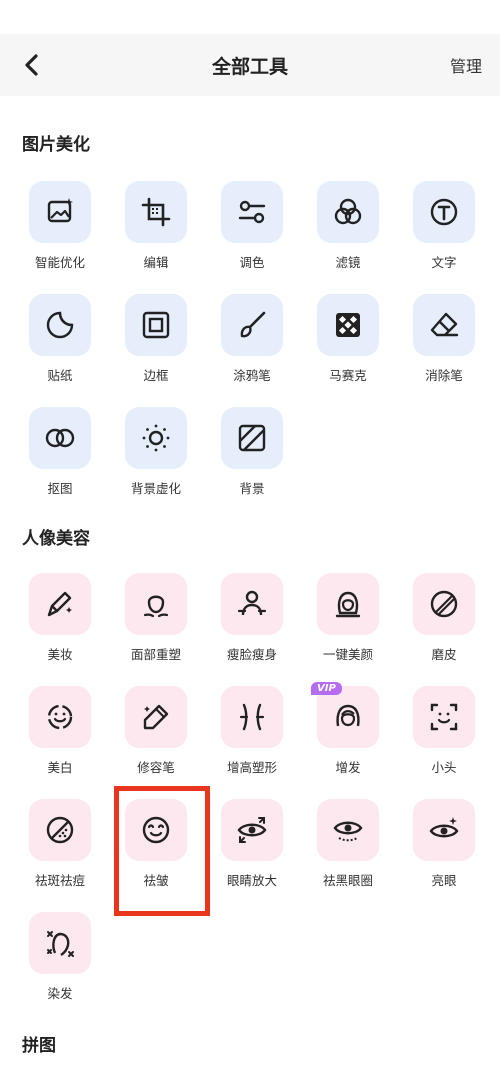 This screenshot has height=1084, width=500. Describe the element at coordinates (252, 438) in the screenshot. I see `background-icon` at that location.